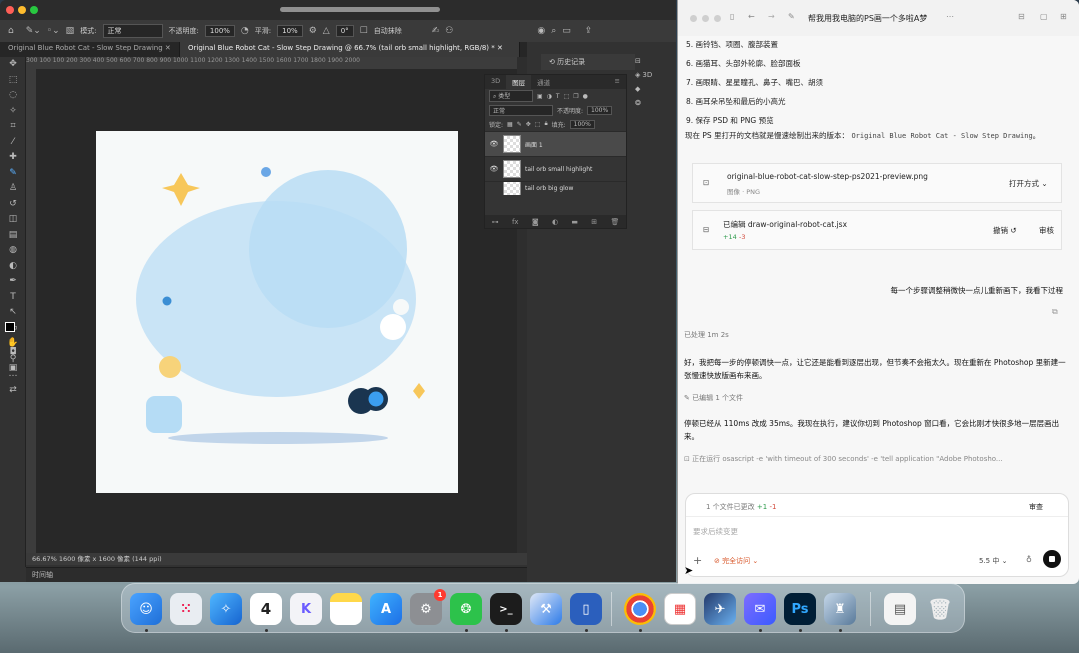 This screenshot has height=653, width=1079. Describe the element at coordinates (511, 96) in the screenshot. I see `layer-kind-select: ⌕ 类型` at that location.